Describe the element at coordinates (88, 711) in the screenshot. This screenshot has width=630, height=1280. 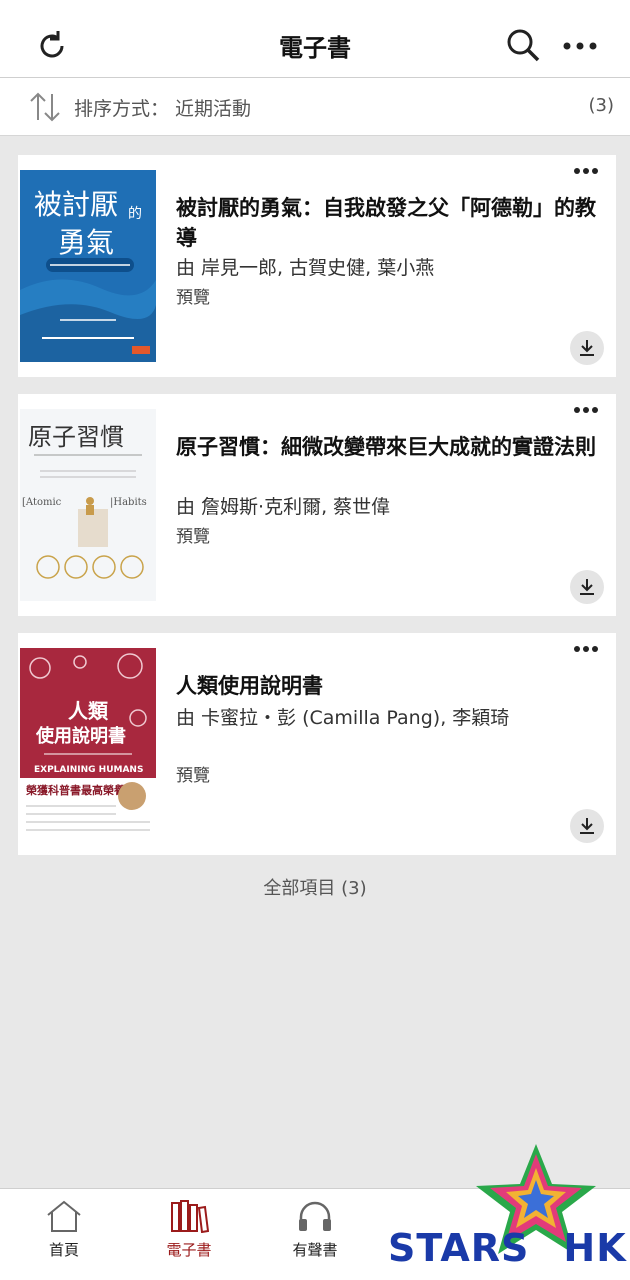
I see `svg-text: 人類` at that location.